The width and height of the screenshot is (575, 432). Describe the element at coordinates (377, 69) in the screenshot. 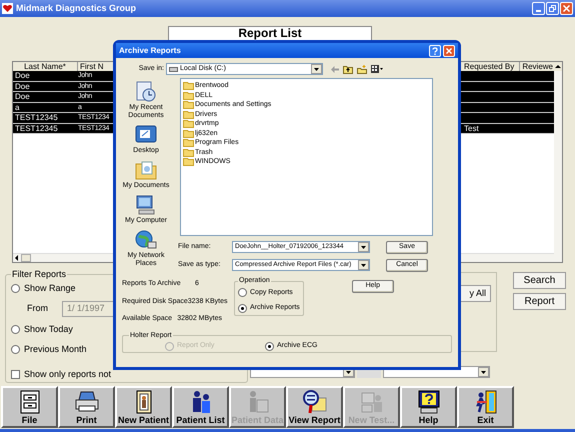

I see `view-menu-icon` at that location.